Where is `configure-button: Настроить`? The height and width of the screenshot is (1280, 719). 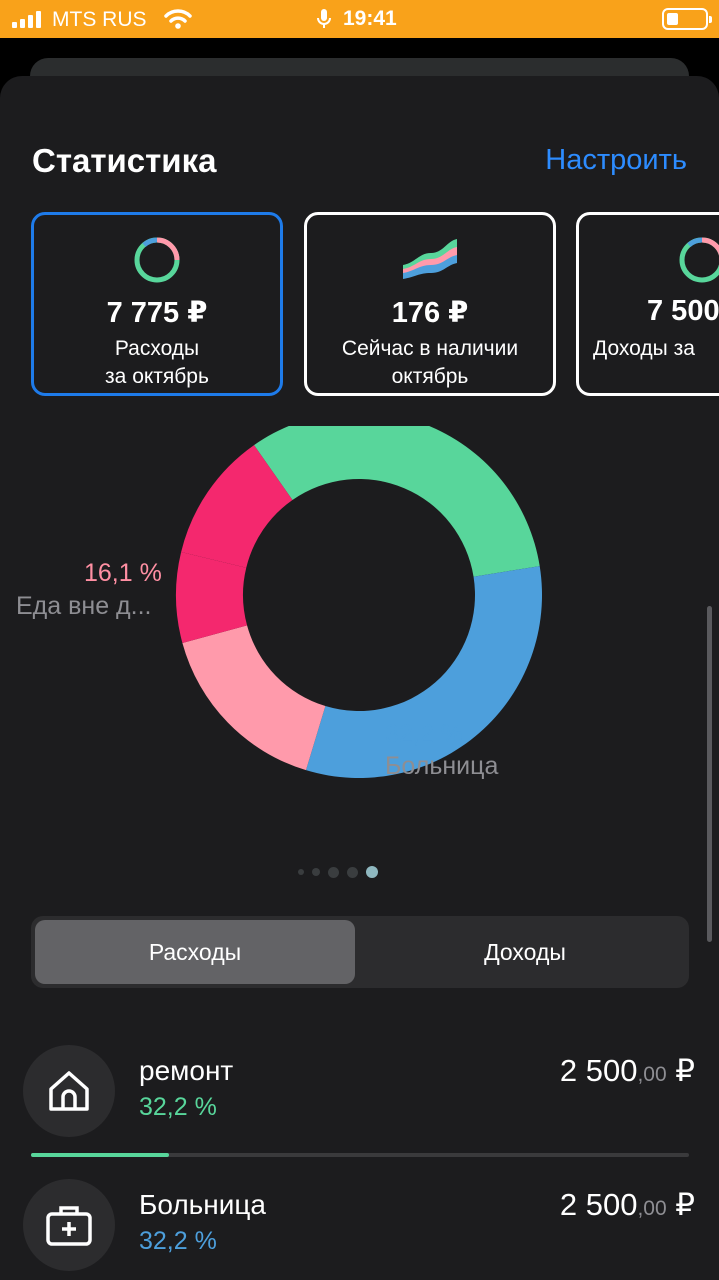 configure-button: Настроить is located at coordinates (616, 160).